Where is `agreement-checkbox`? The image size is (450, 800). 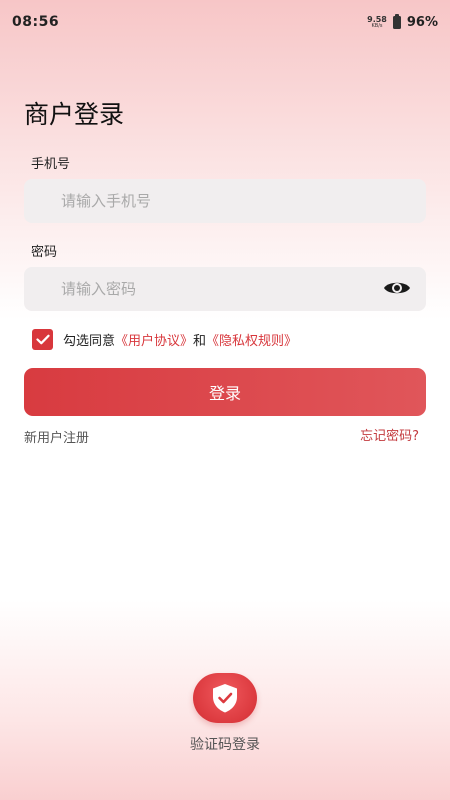
agreement-checkbox is located at coordinates (42, 339).